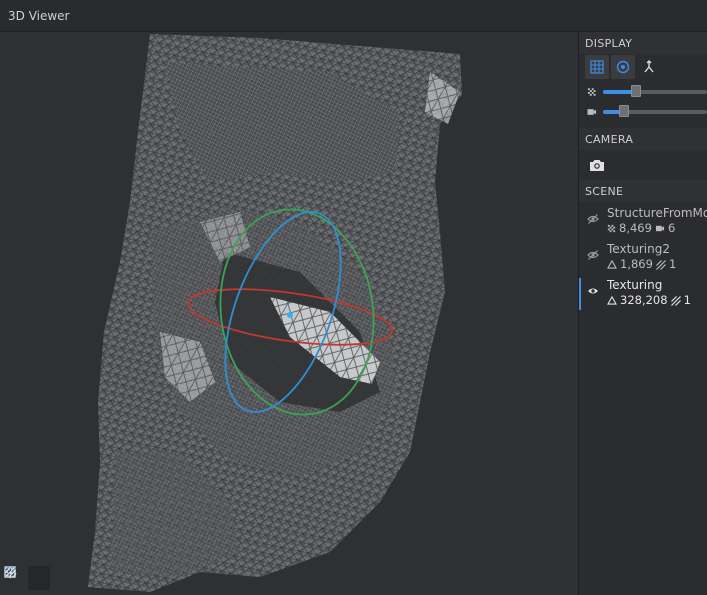 The height and width of the screenshot is (595, 707). Describe the element at coordinates (657, 213) in the screenshot. I see `scene-item-name: StructureFromMotion` at that location.